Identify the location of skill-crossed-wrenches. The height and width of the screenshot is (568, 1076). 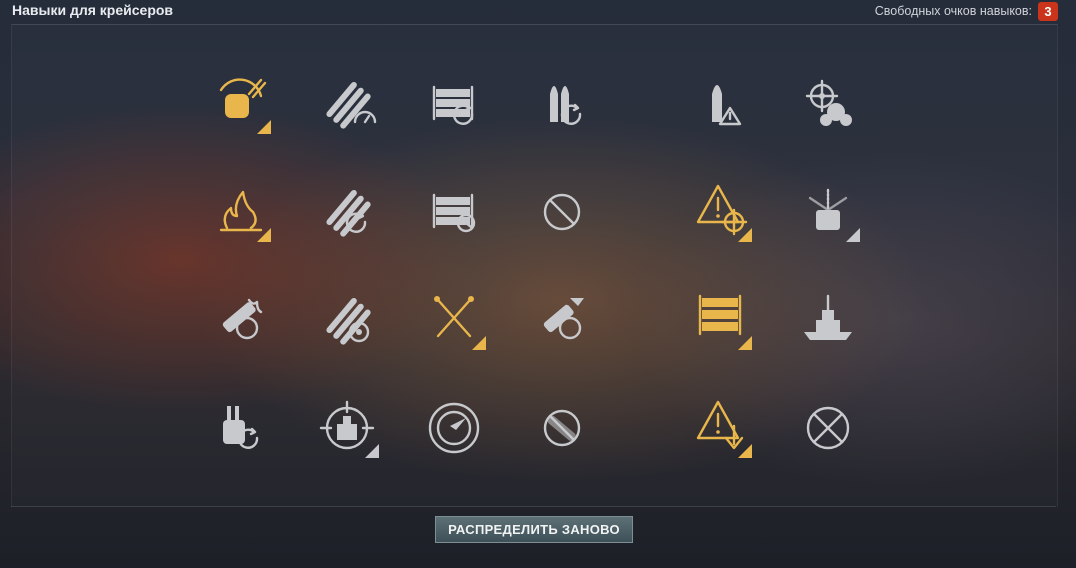
(456, 320).